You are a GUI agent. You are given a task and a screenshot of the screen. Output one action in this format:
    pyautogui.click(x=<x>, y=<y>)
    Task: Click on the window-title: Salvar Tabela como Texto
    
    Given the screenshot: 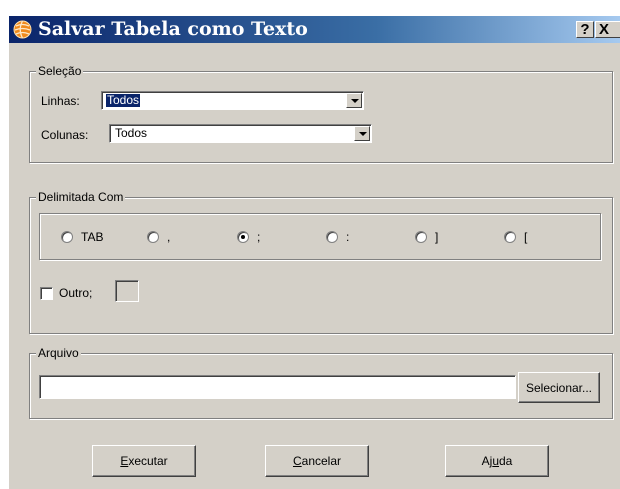 What is the action you would take?
    pyautogui.click(x=173, y=29)
    